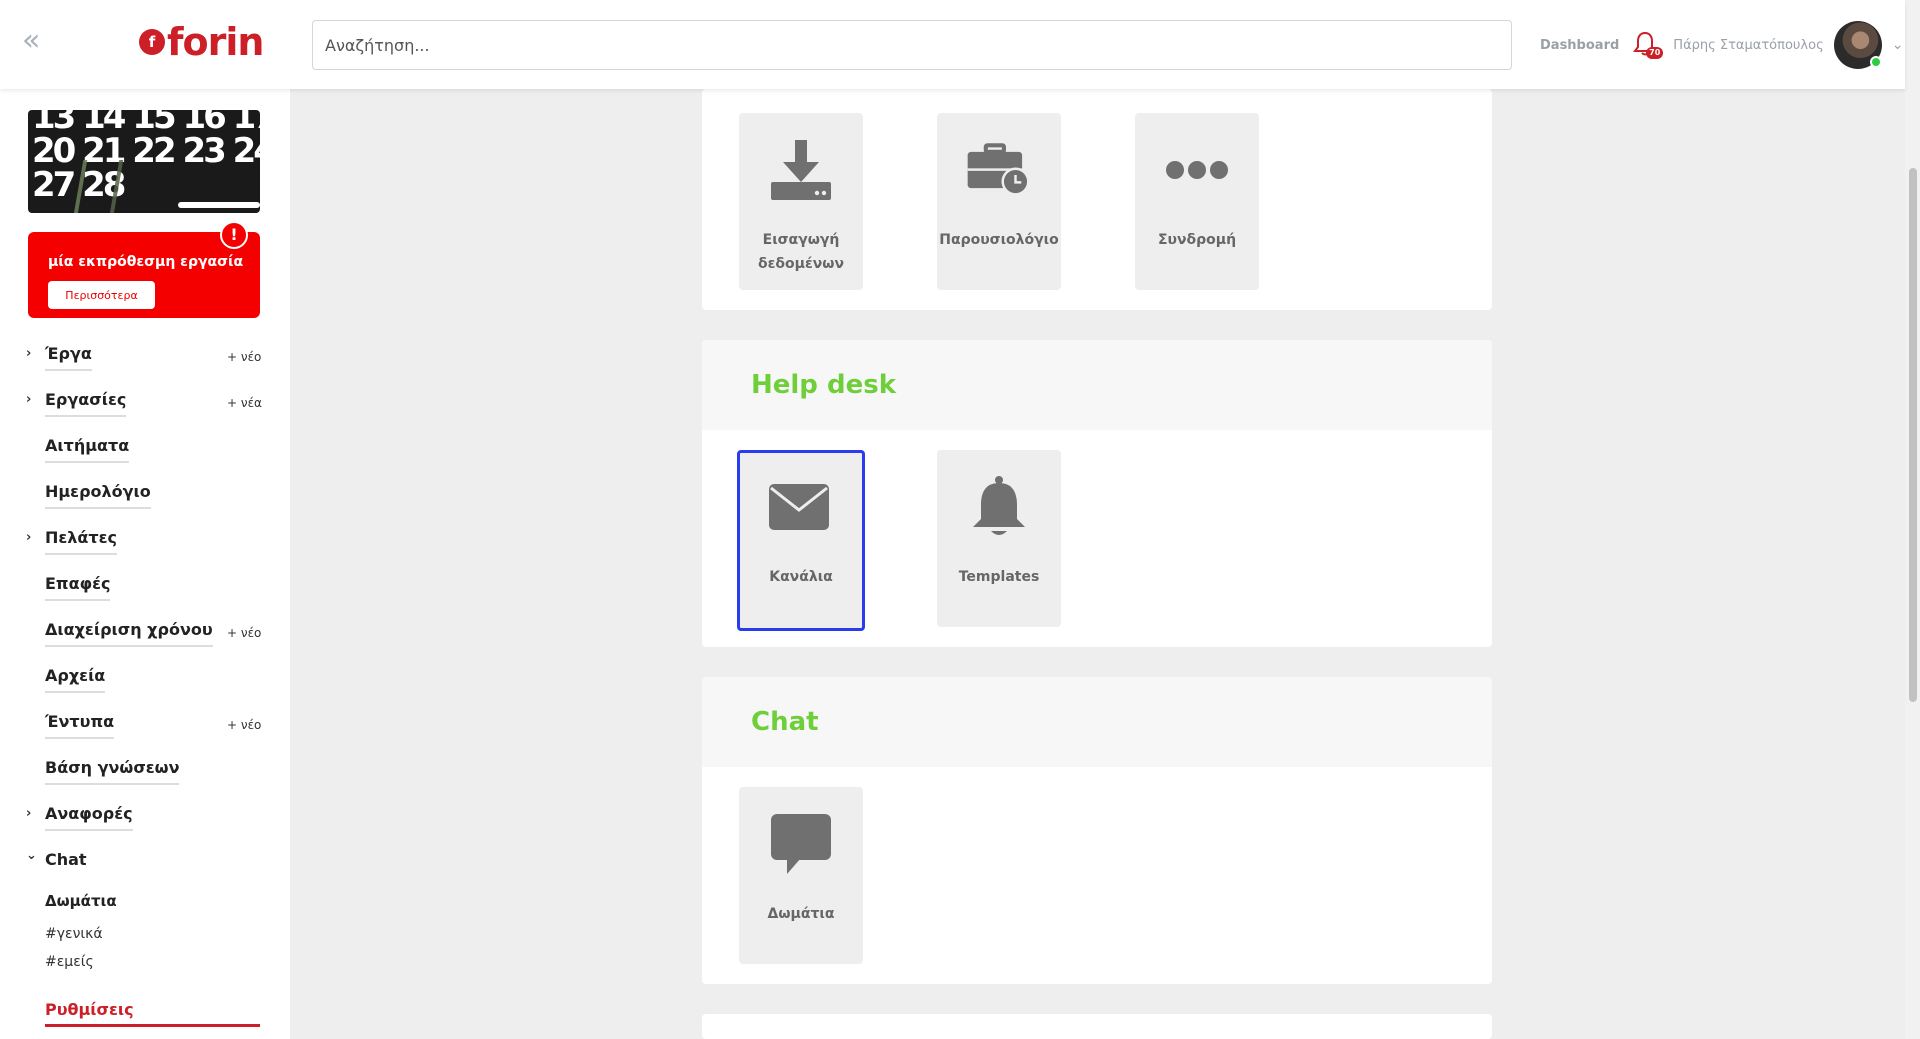 The height and width of the screenshot is (1039, 1920). Describe the element at coordinates (1097, 385) in the screenshot. I see `section-header: Help desk` at that location.